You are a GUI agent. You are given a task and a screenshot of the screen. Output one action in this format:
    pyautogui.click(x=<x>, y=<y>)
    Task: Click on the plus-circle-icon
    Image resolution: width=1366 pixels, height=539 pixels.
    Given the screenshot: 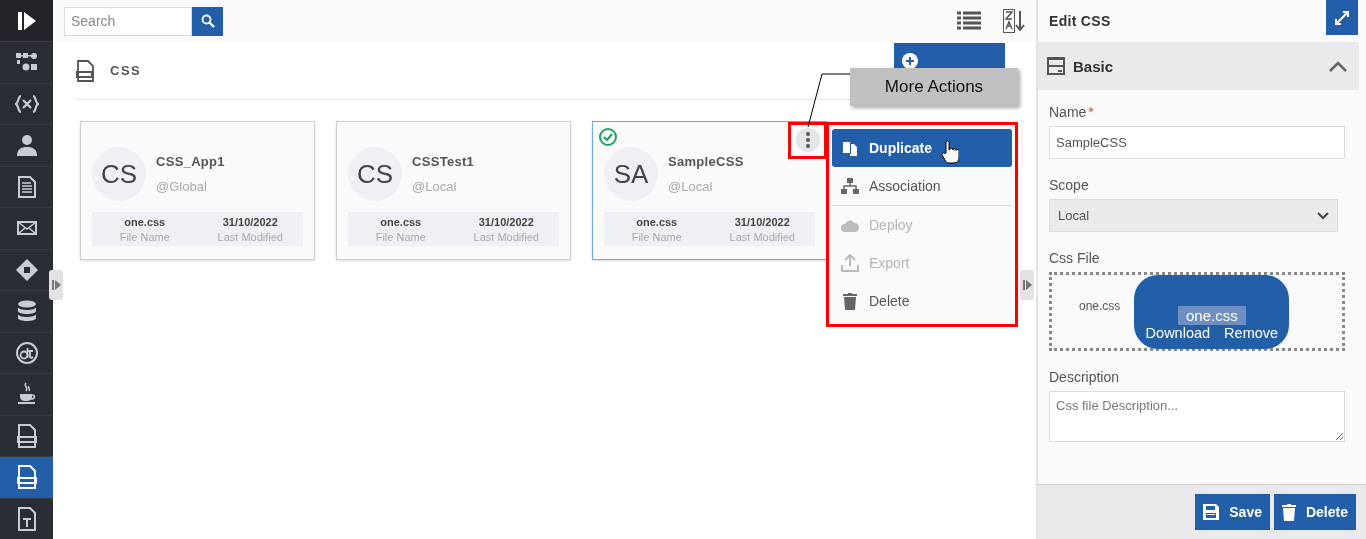 What is the action you would take?
    pyautogui.click(x=910, y=60)
    